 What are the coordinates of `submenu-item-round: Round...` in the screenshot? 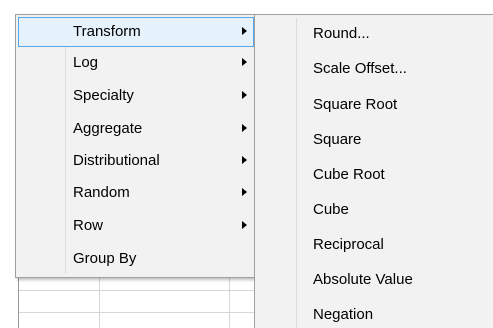 It's located at (374, 34).